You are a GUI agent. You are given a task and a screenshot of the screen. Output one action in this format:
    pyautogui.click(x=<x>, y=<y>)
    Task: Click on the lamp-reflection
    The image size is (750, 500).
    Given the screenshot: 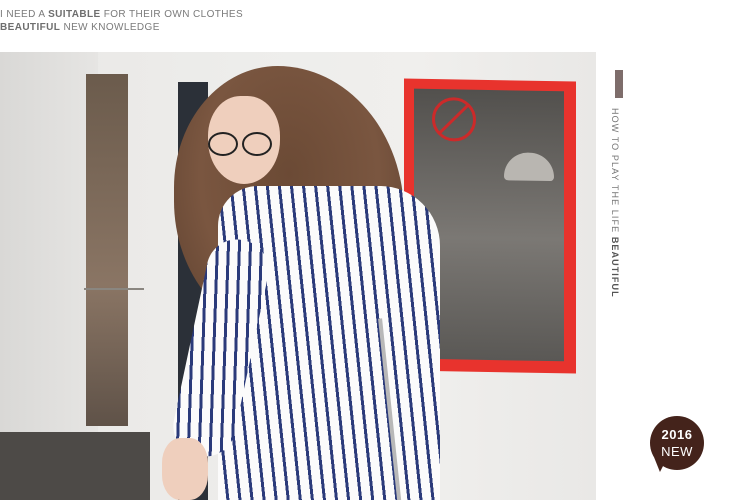 What is the action you would take?
    pyautogui.click(x=529, y=167)
    